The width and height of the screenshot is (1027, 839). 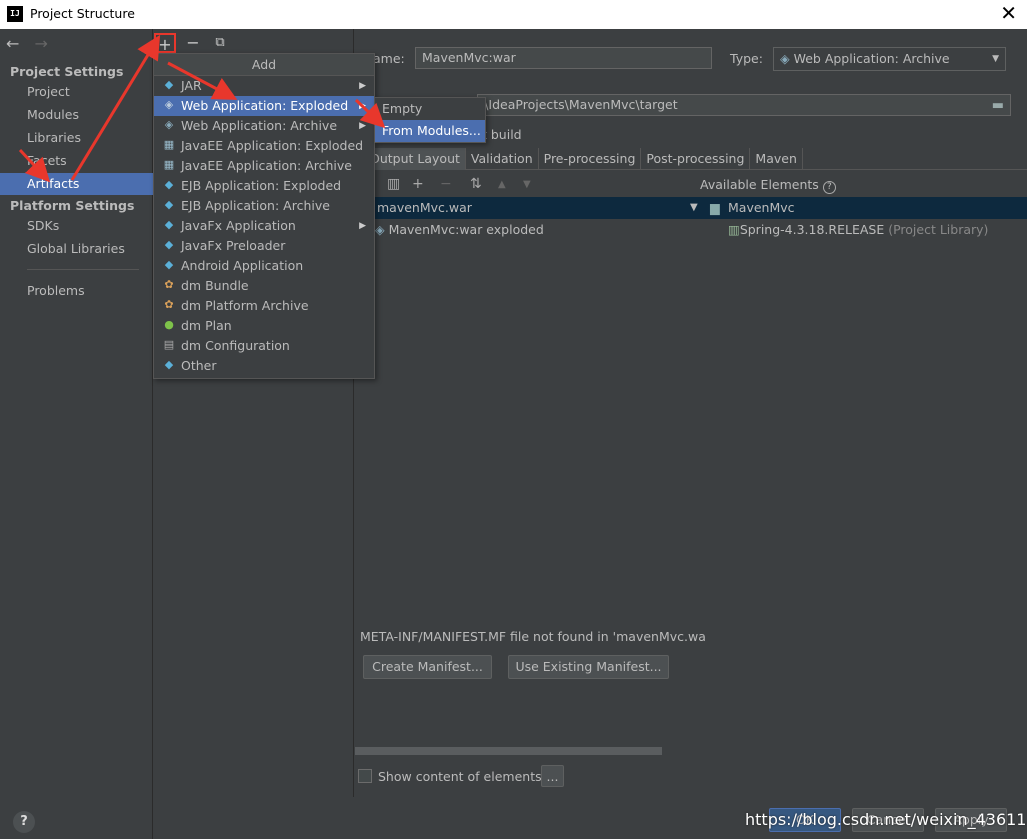 What do you see at coordinates (424, 207) in the screenshot?
I see `war-root-node: mavenMvc.war` at bounding box center [424, 207].